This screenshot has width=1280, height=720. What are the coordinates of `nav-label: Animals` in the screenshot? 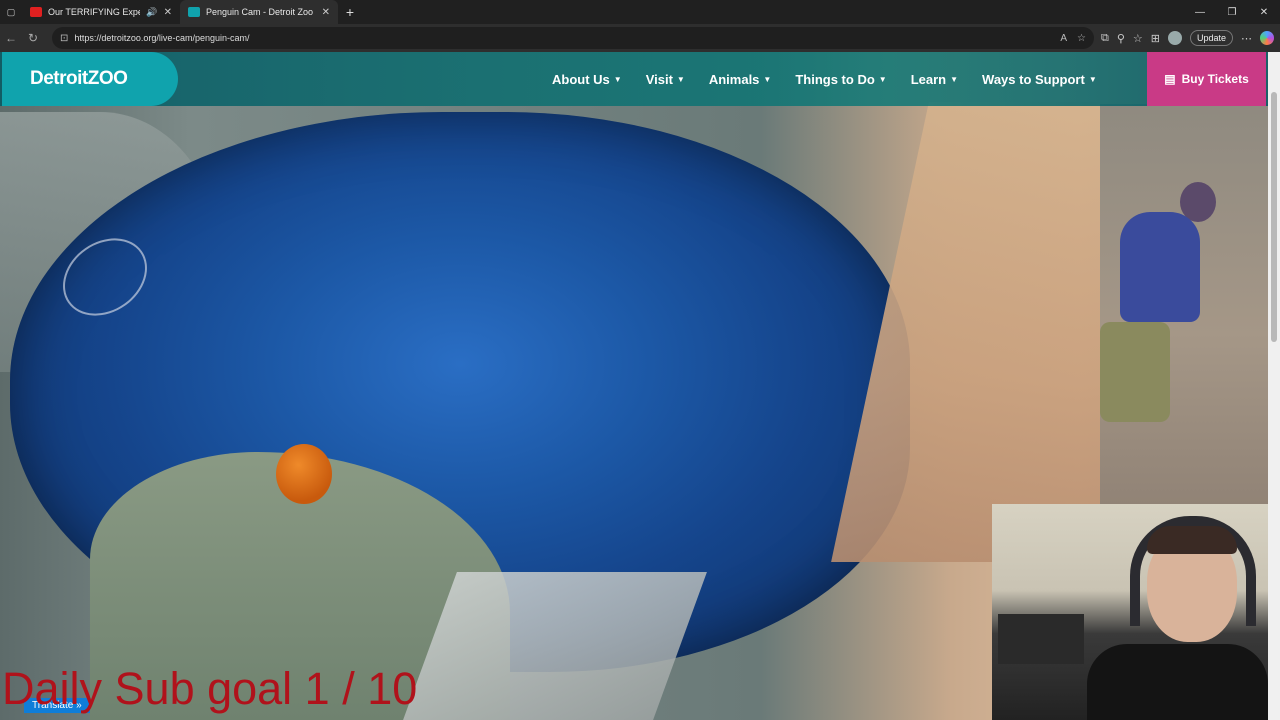 It's located at (734, 79).